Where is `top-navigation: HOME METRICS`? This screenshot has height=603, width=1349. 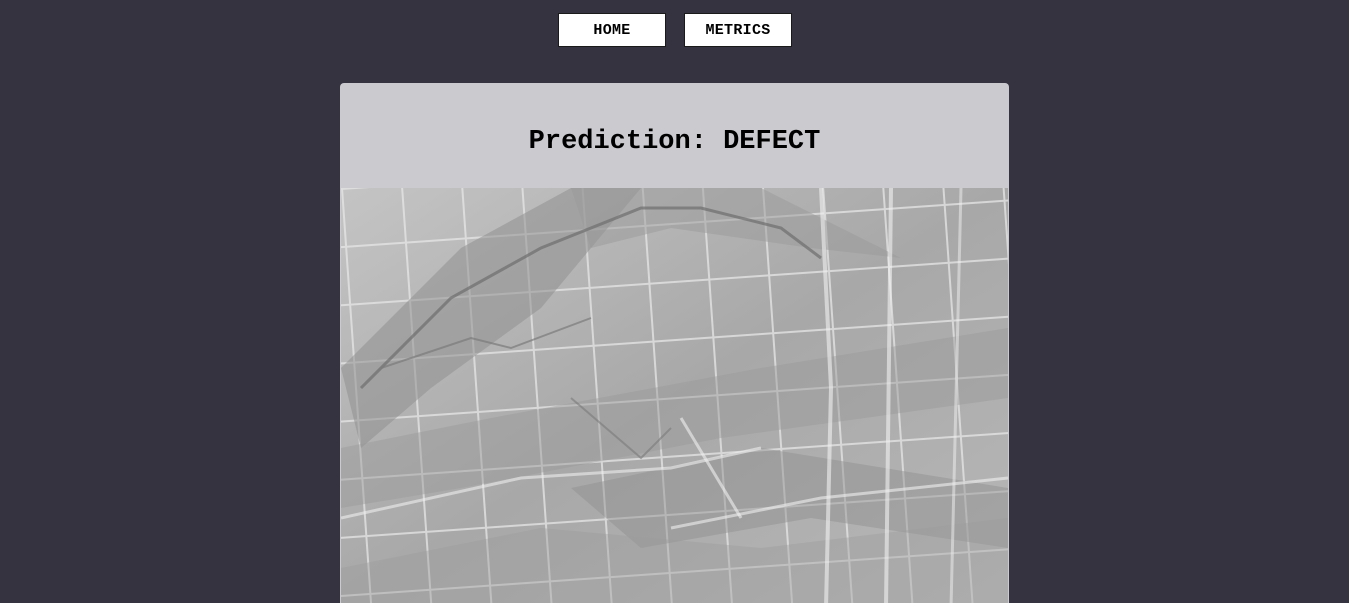 top-navigation: HOME METRICS is located at coordinates (674, 31).